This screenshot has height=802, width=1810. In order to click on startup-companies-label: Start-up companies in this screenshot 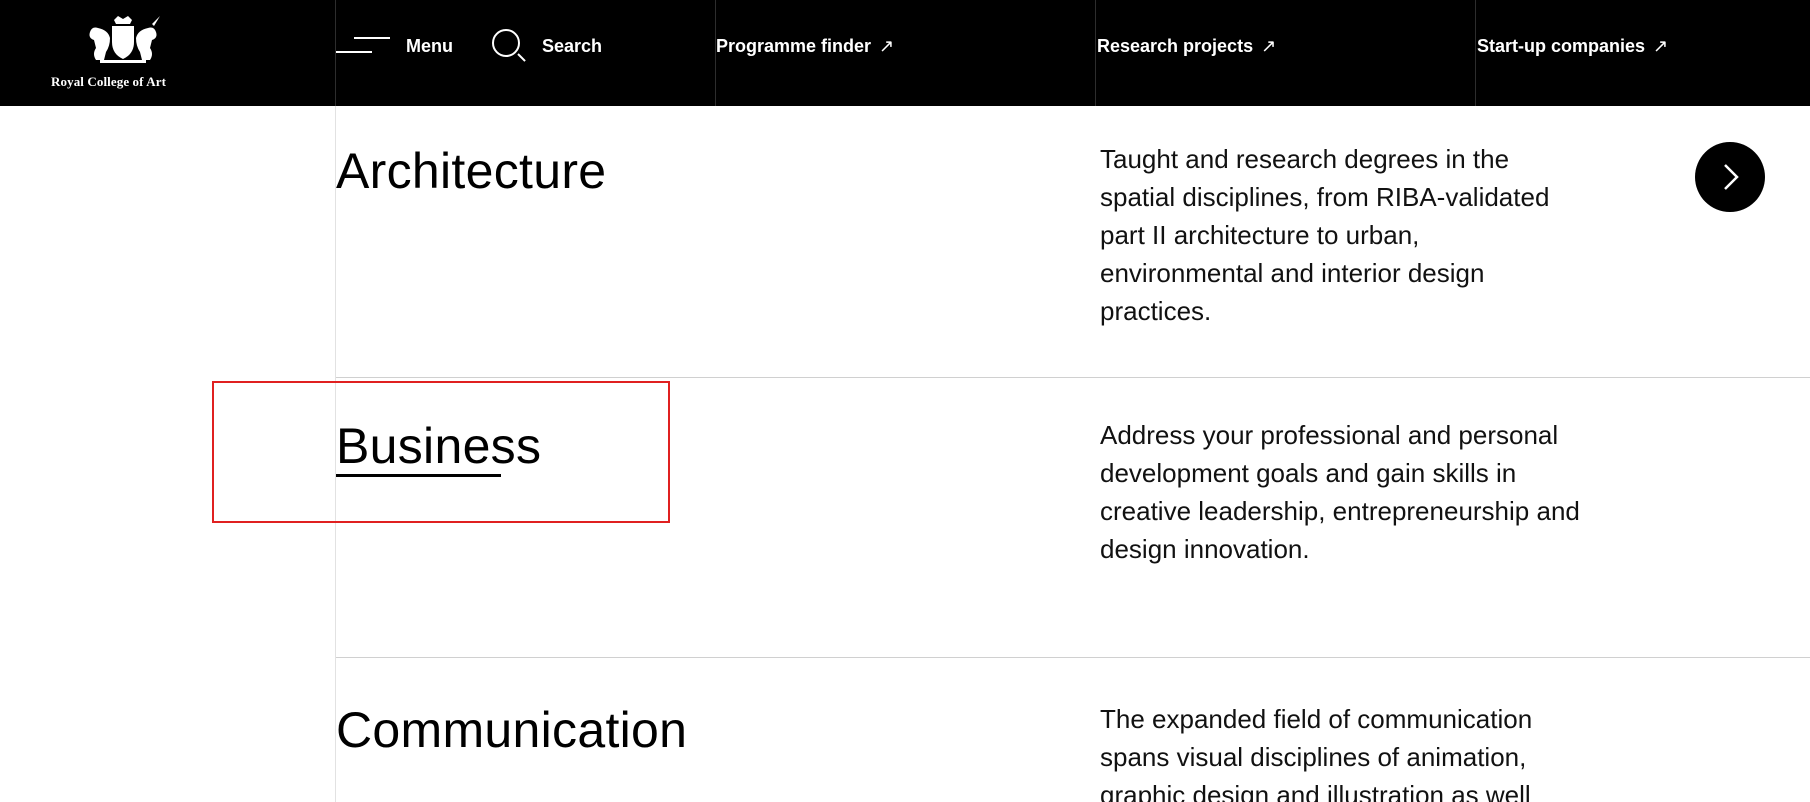, I will do `click(1561, 45)`.